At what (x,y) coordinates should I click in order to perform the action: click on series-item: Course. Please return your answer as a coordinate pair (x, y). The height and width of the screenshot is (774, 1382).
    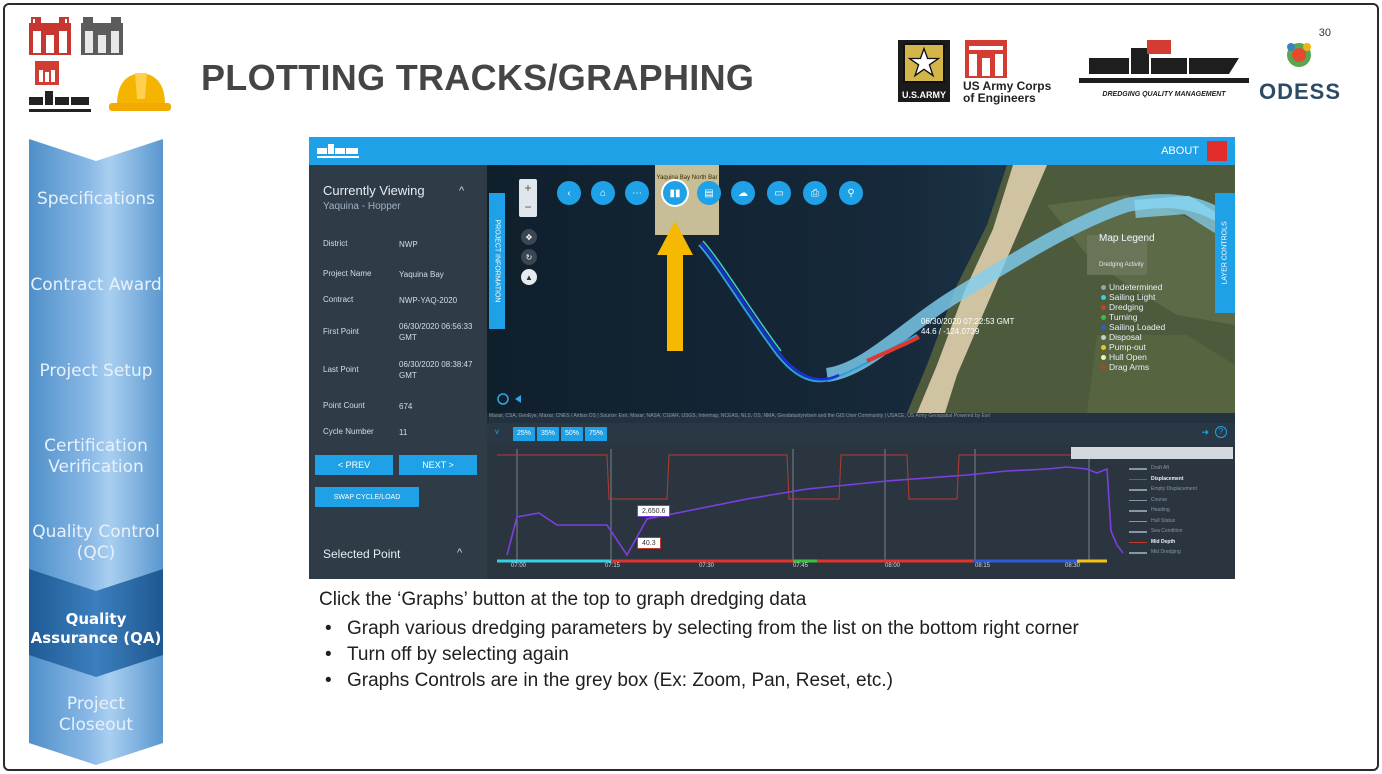
    Looking at the image, I should click on (1179, 500).